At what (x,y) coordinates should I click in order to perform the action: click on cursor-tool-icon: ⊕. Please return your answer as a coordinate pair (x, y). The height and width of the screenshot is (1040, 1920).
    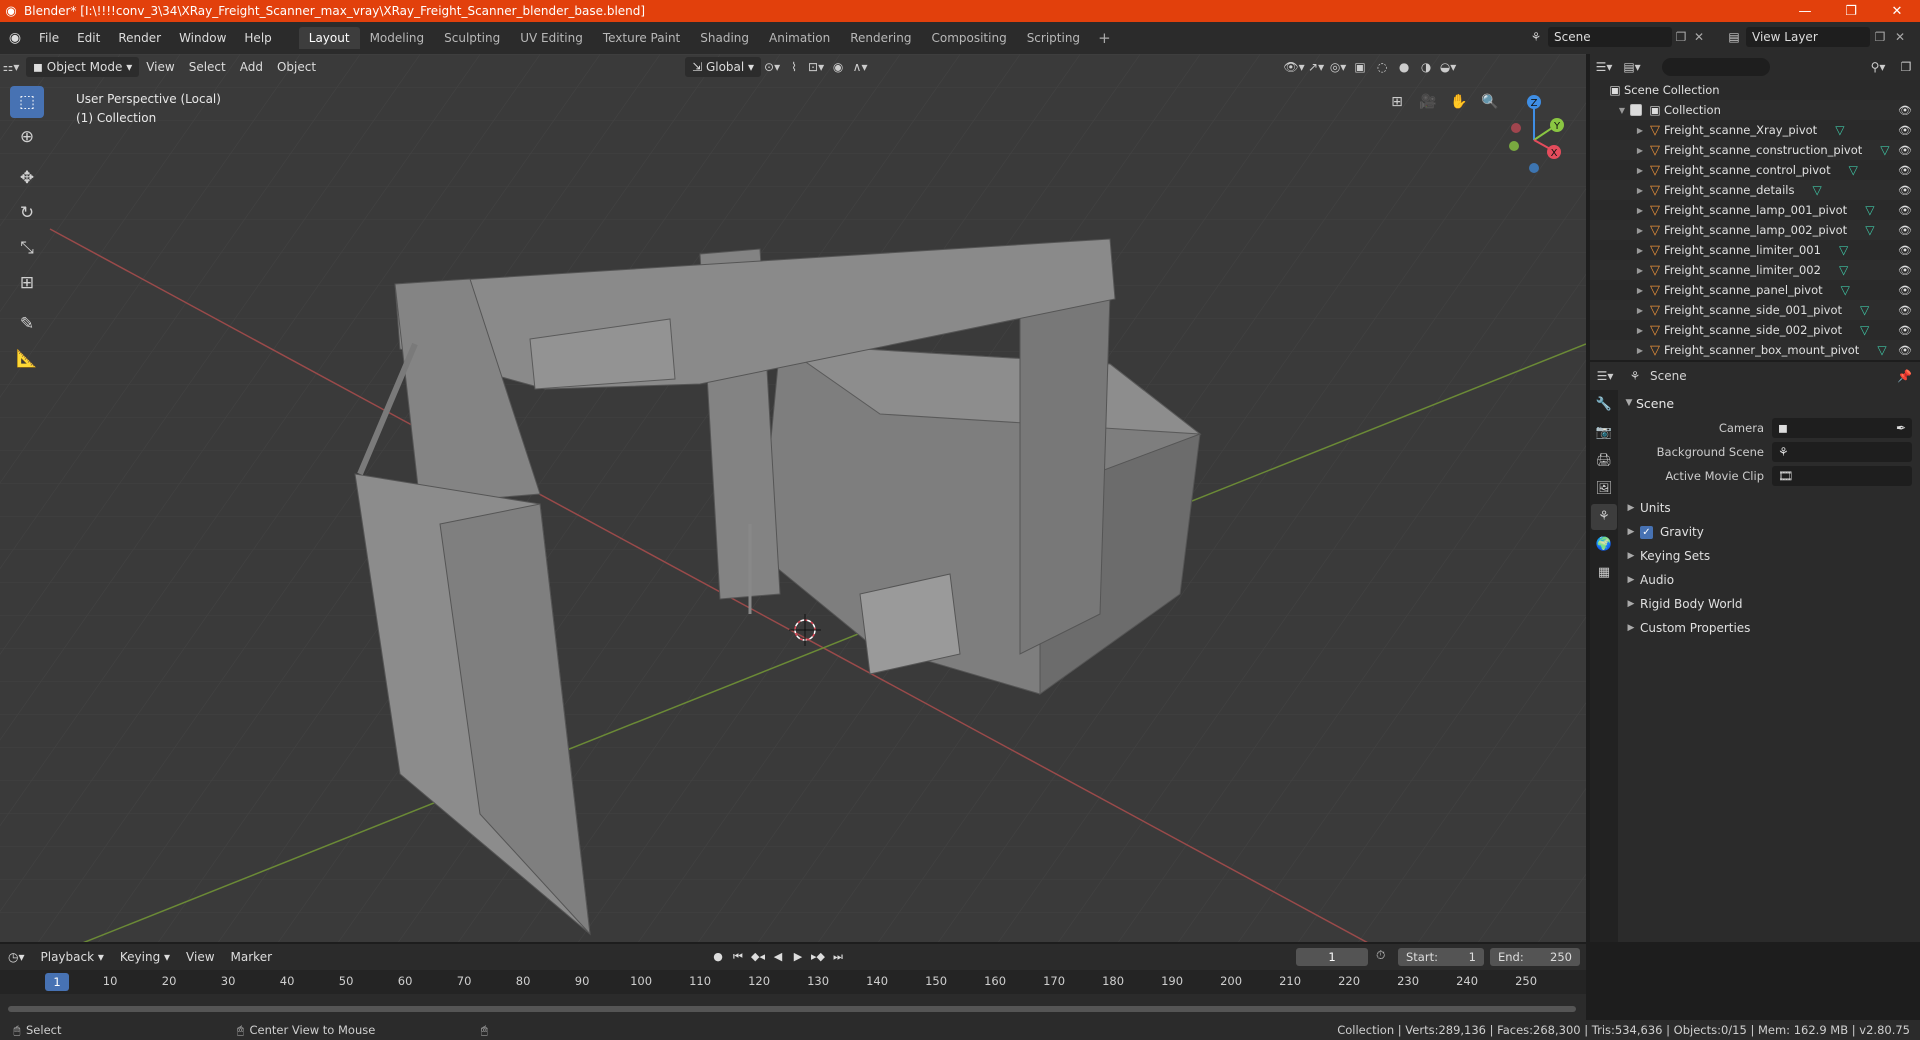
    Looking at the image, I should click on (27, 137).